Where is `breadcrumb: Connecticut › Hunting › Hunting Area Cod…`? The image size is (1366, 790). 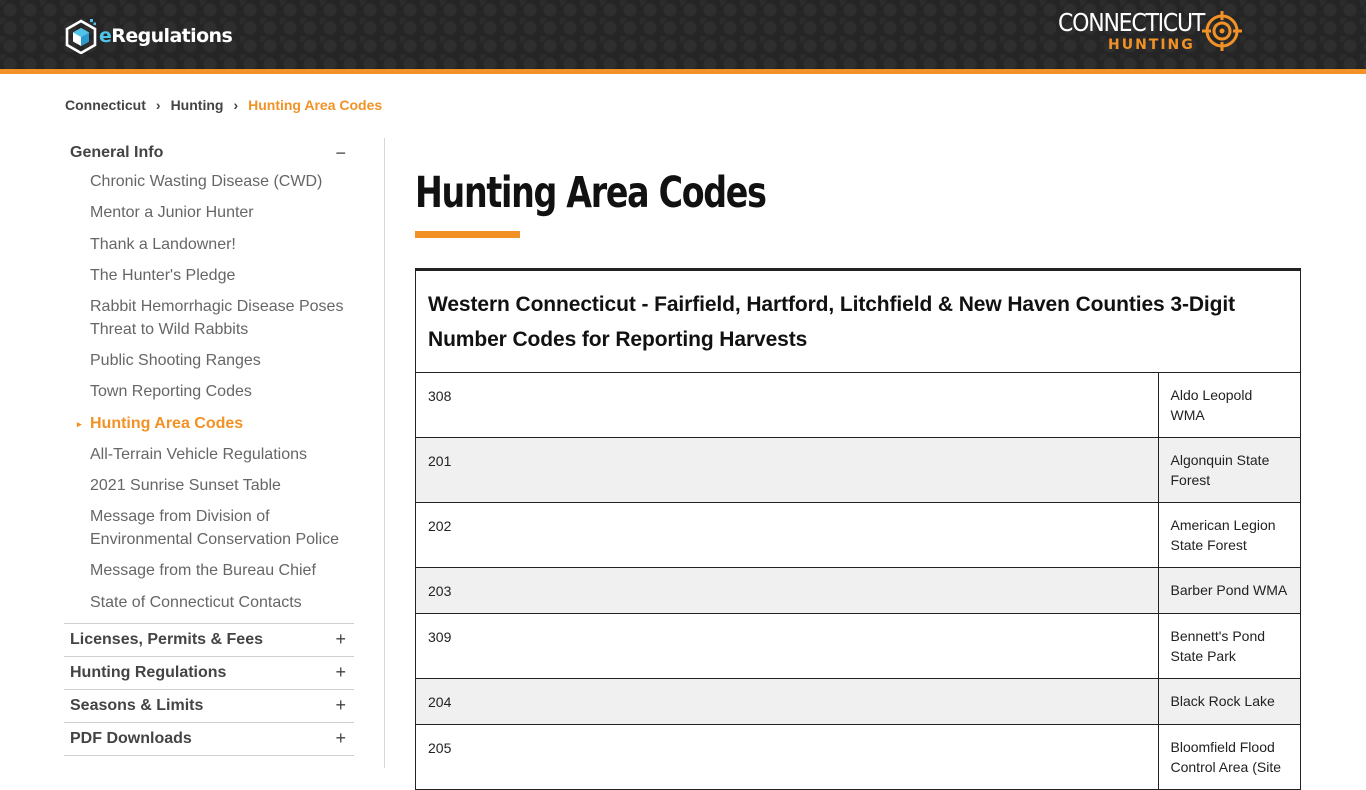
breadcrumb: Connecticut › Hunting › Hunting Area Cod… is located at coordinates (223, 105).